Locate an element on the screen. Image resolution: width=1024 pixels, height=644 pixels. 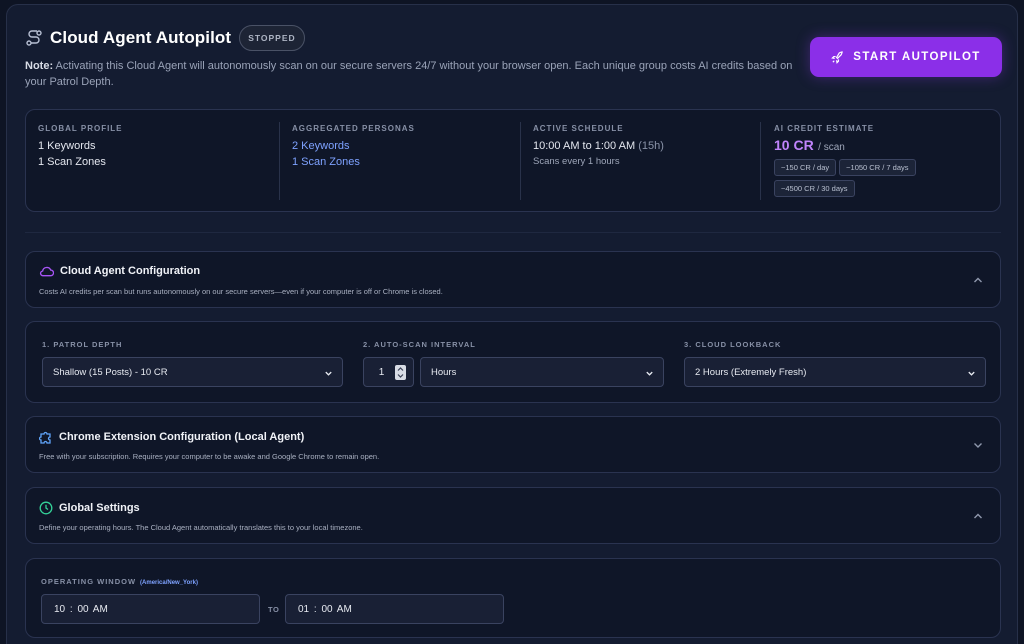
credit-chip-week: ~1050 CR / 7 days is located at coordinates (877, 167).